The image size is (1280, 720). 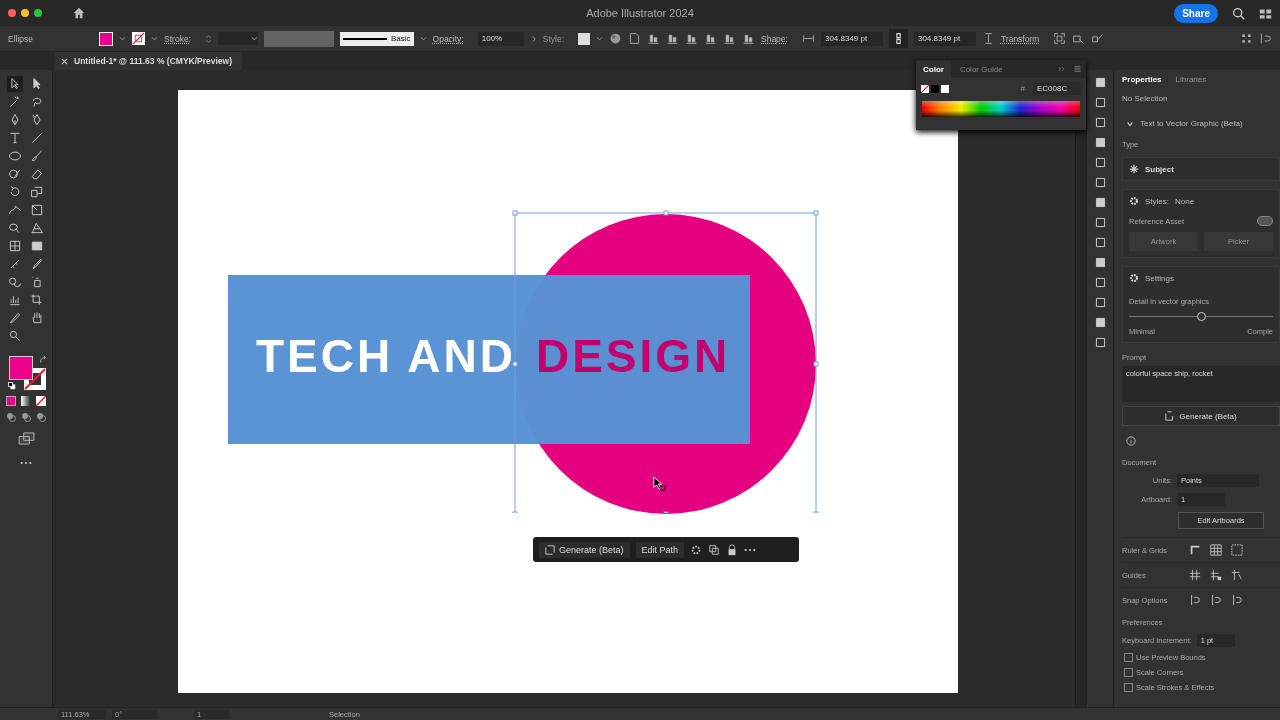 I want to click on chevron-down-icon, so click(x=1130, y=123).